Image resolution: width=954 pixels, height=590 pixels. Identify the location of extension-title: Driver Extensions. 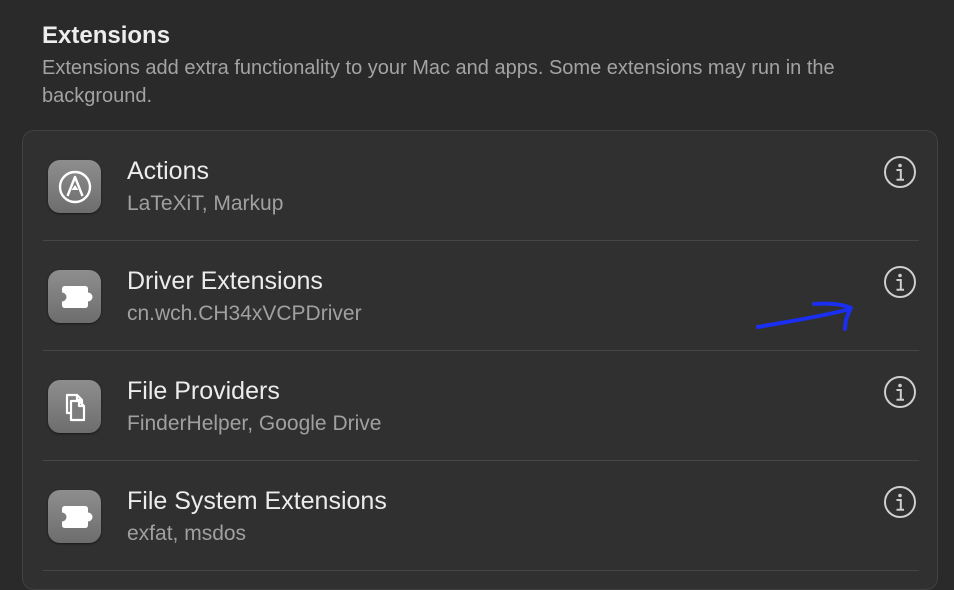
(225, 281).